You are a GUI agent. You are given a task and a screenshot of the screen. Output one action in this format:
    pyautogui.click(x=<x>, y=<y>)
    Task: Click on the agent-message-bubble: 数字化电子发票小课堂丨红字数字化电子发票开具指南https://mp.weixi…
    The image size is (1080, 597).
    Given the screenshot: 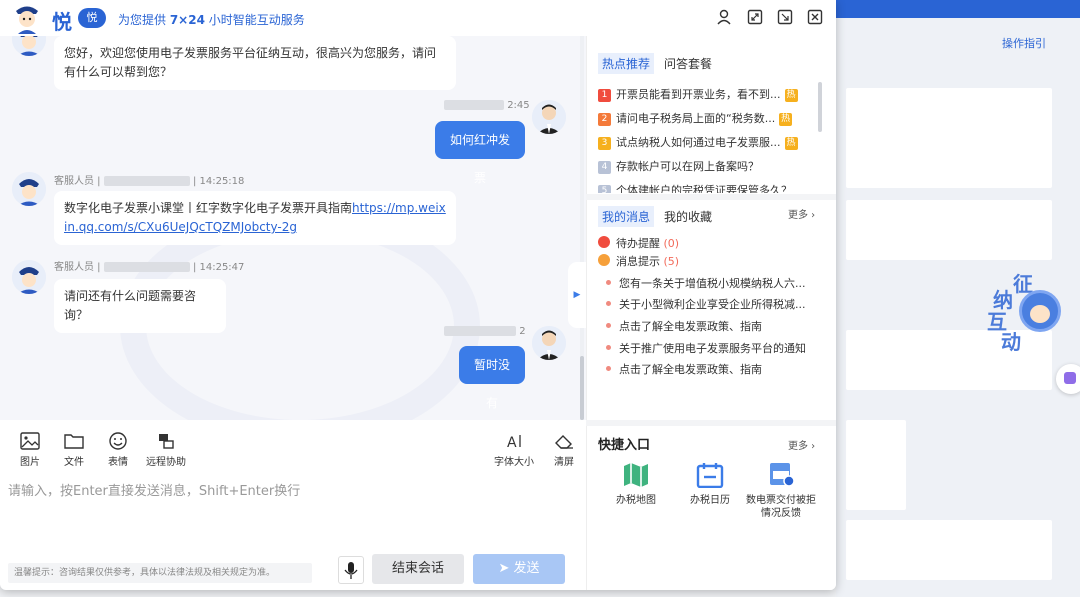 What is the action you would take?
    pyautogui.click(x=255, y=218)
    